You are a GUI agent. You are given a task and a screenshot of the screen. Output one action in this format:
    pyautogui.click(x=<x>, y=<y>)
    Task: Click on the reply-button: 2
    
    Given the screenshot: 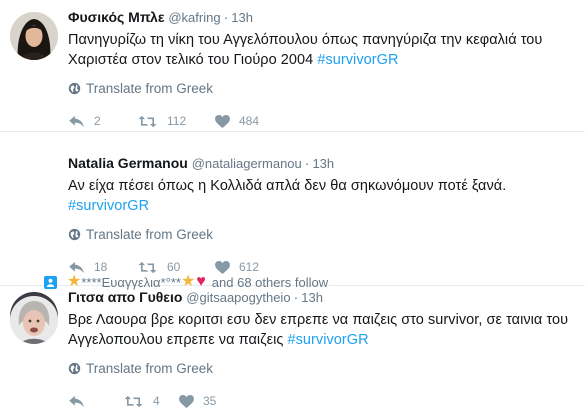 What is the action you would take?
    pyautogui.click(x=102, y=121)
    